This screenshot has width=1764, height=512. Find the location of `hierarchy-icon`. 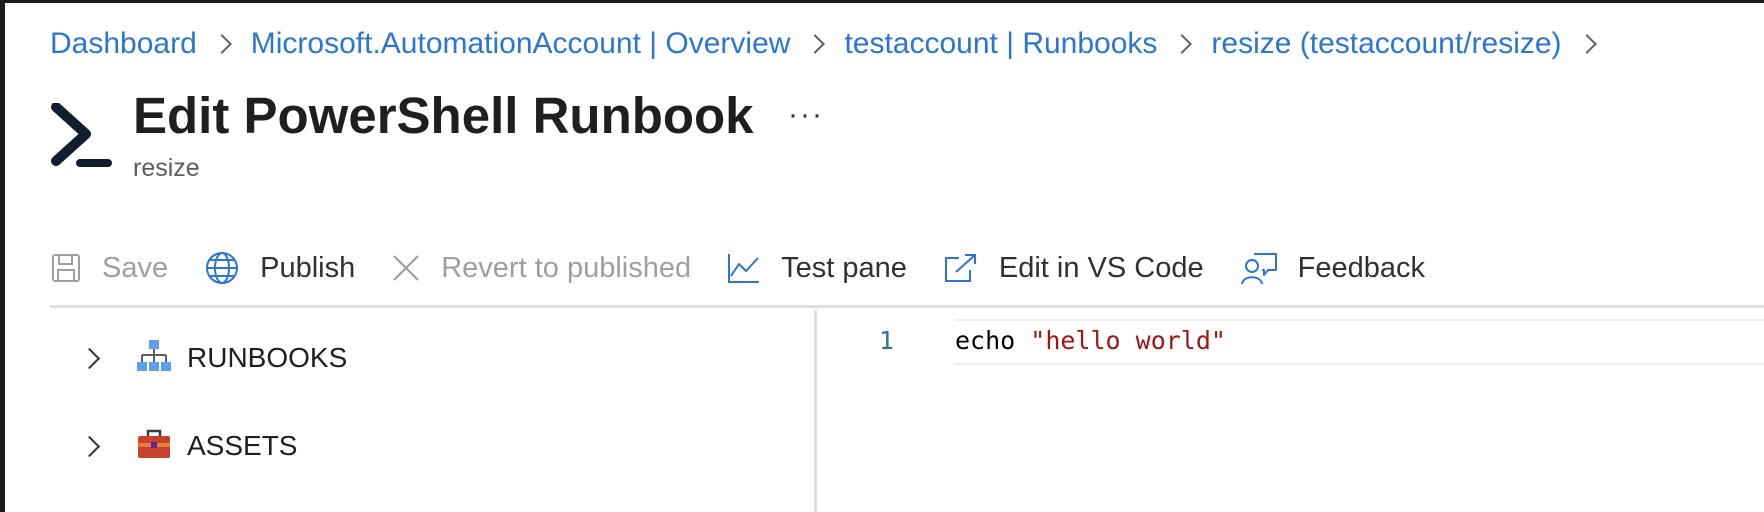

hierarchy-icon is located at coordinates (154, 358).